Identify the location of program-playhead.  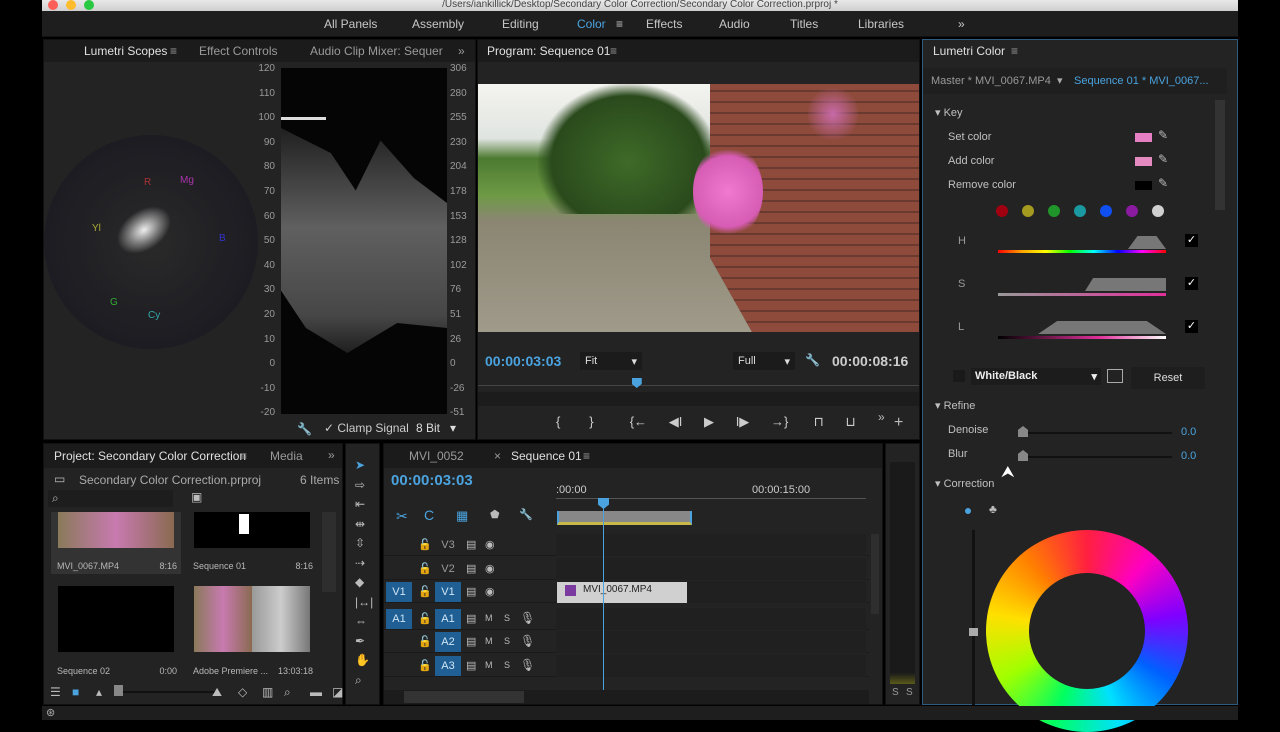
(636, 383).